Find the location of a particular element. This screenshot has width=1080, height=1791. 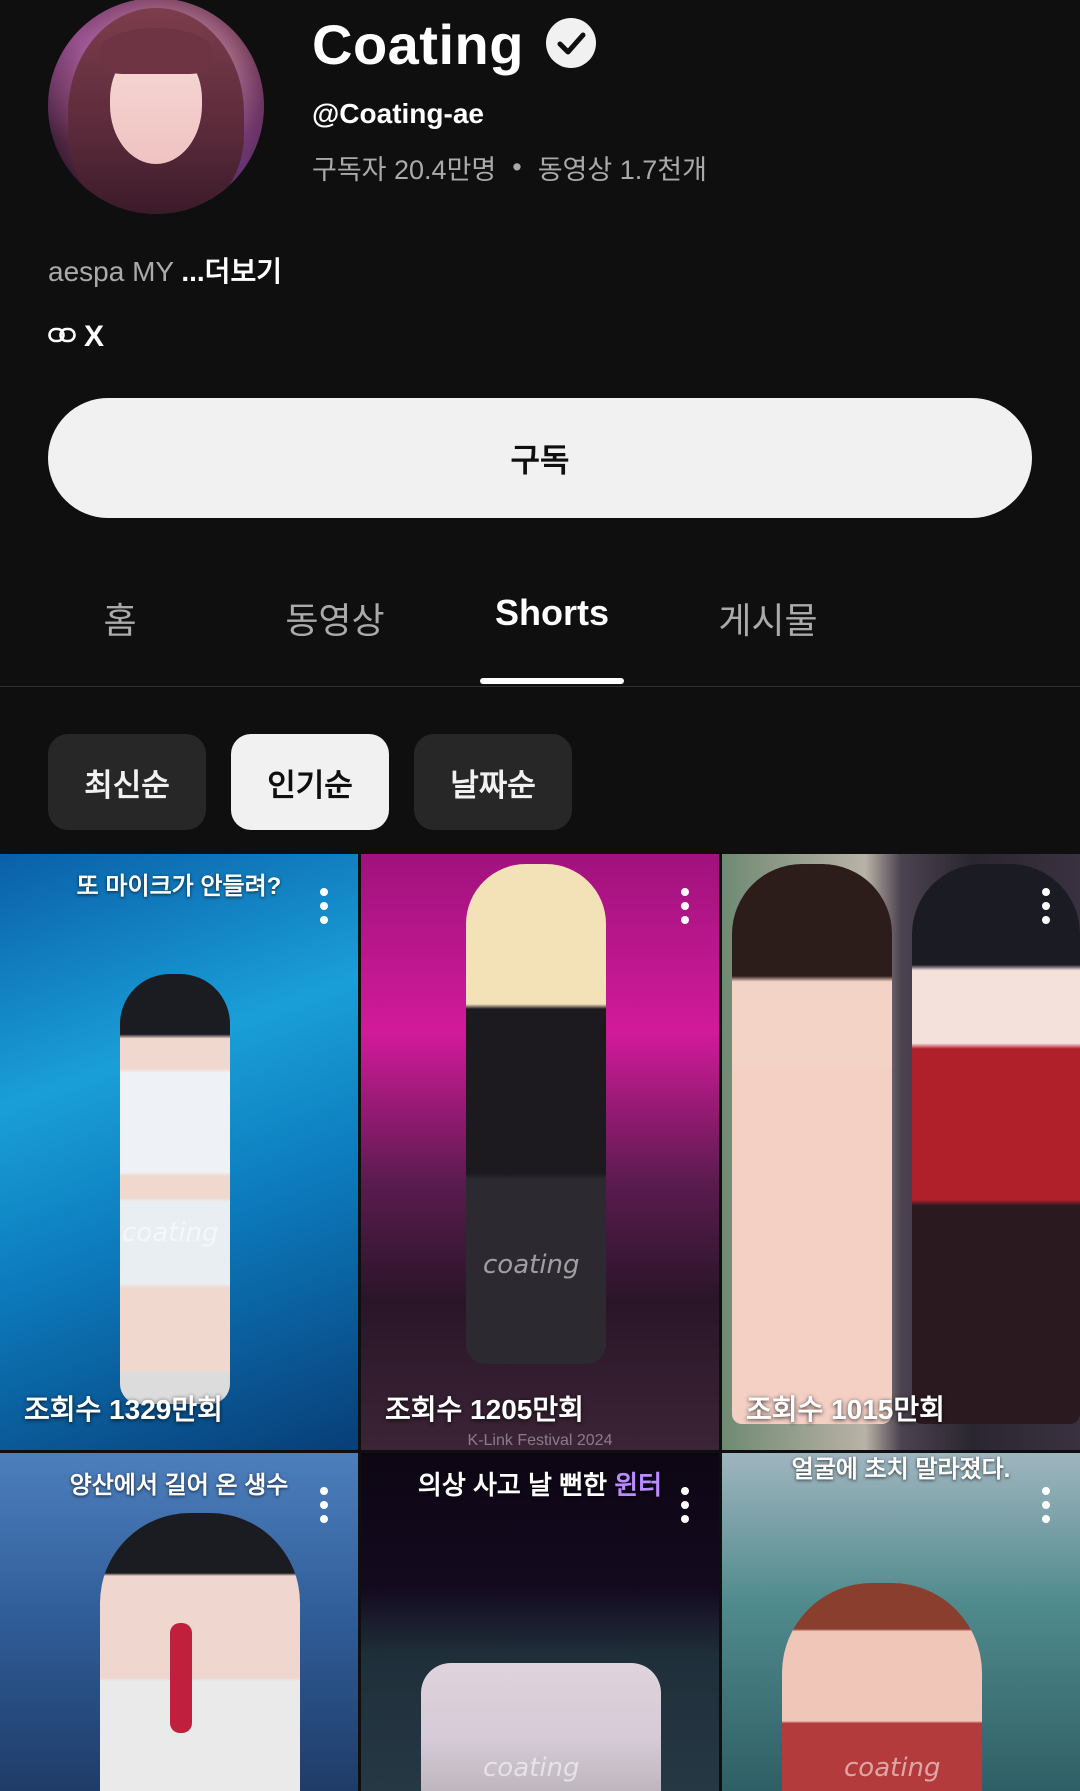

avatar-bangs is located at coordinates (156, 51).